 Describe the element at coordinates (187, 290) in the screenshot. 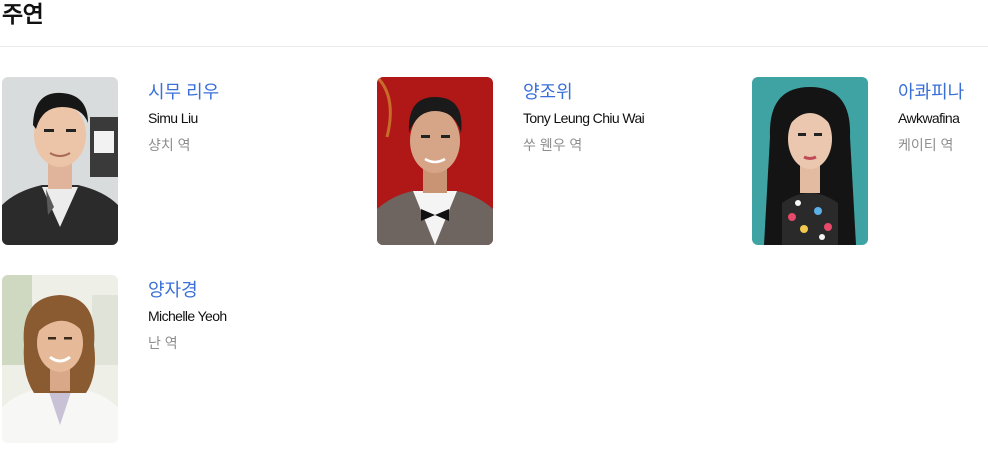

I see `actor-name-korean: 양자경` at that location.